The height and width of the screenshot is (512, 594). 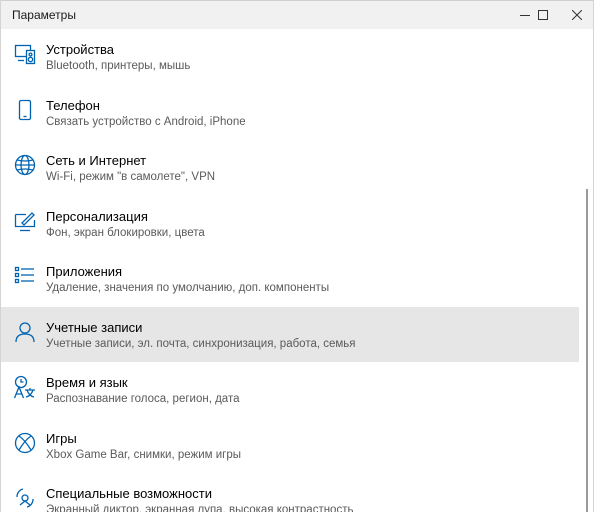 What do you see at coordinates (25, 498) in the screenshot?
I see `ease-of-access-icon` at bounding box center [25, 498].